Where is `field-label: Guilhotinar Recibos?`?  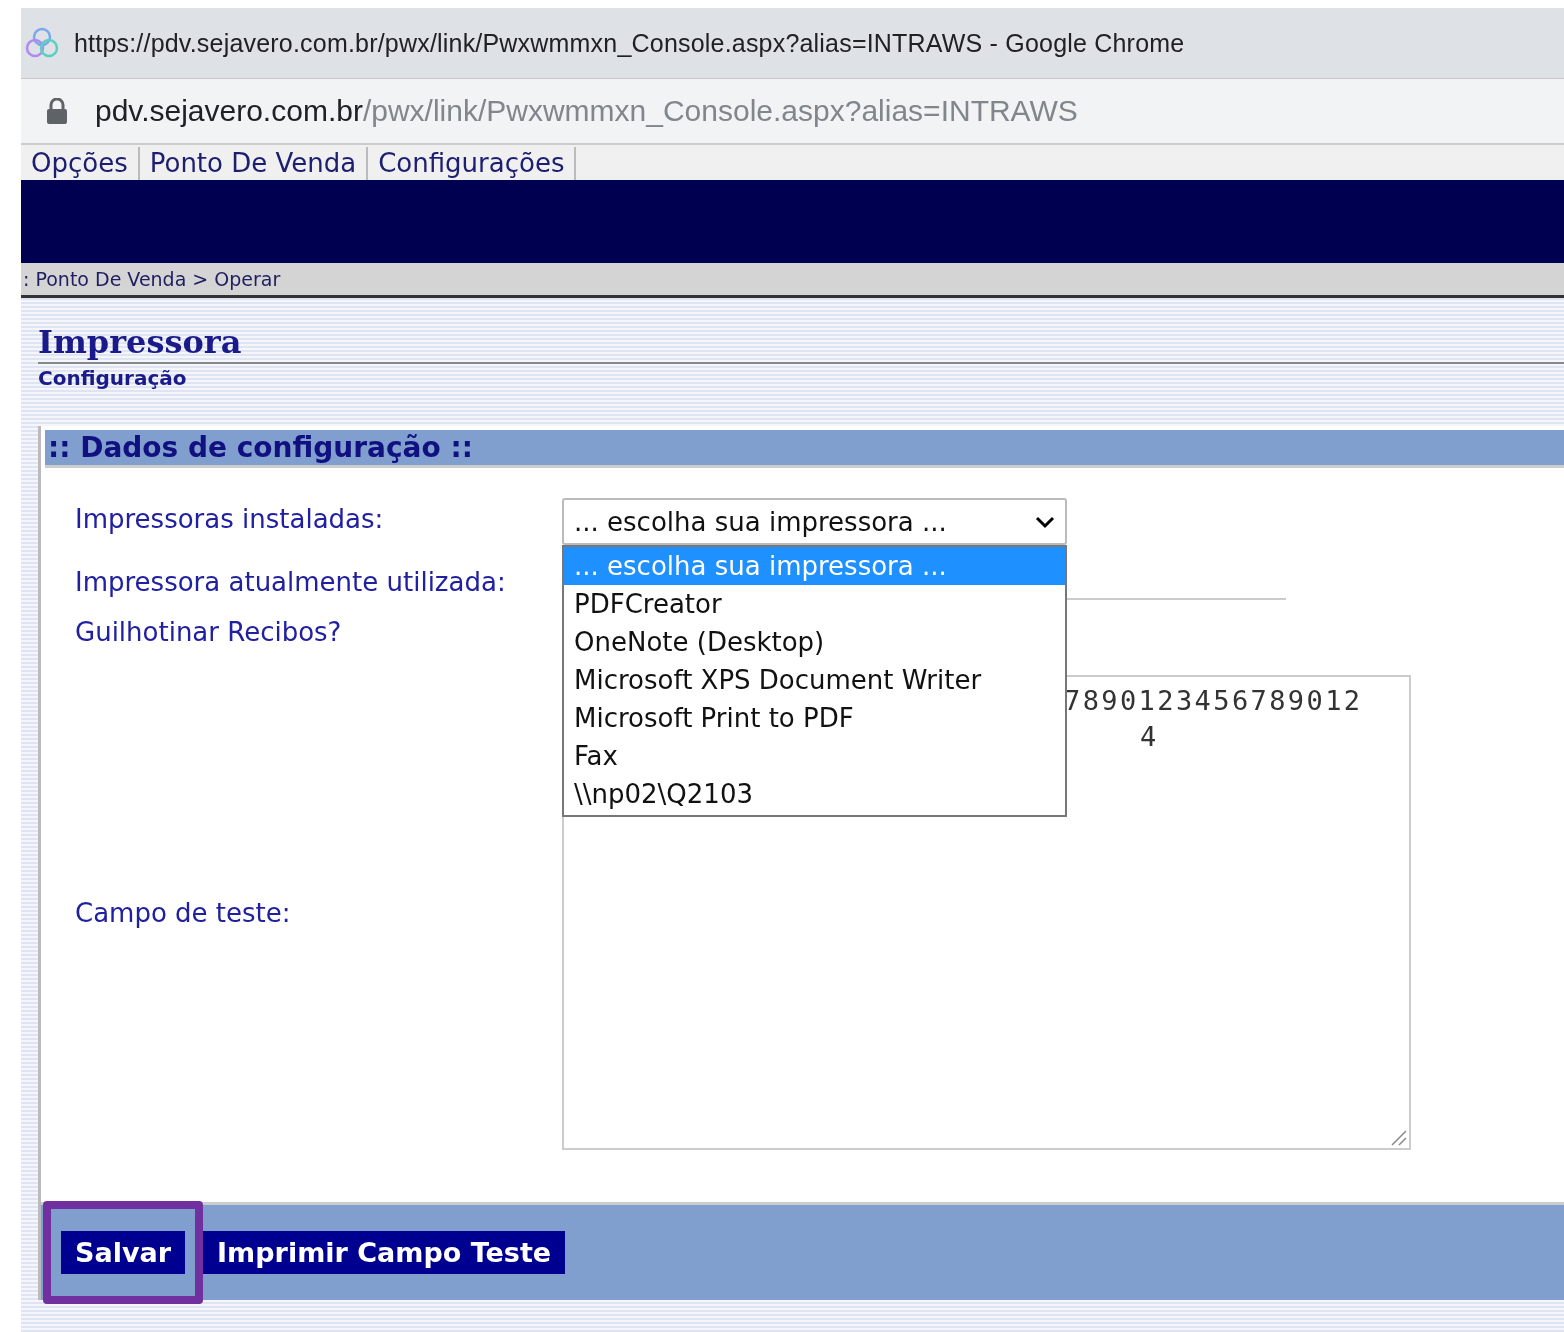
field-label: Guilhotinar Recibos? is located at coordinates (209, 632).